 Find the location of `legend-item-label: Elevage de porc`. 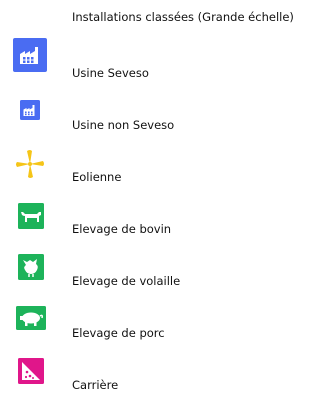

legend-item-label: Elevage de porc is located at coordinates (118, 333).